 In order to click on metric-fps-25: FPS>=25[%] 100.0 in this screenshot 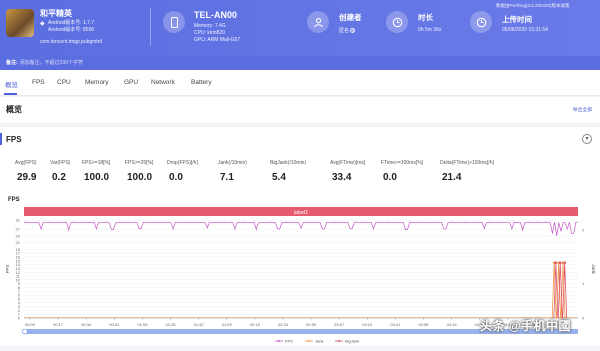, I will do `click(139, 171)`.